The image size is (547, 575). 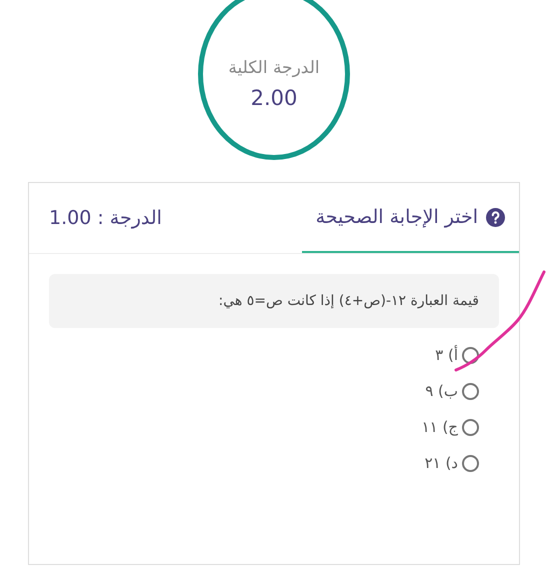 What do you see at coordinates (410, 218) in the screenshot?
I see `question-tab: اختر الإجابة الصحيحة` at bounding box center [410, 218].